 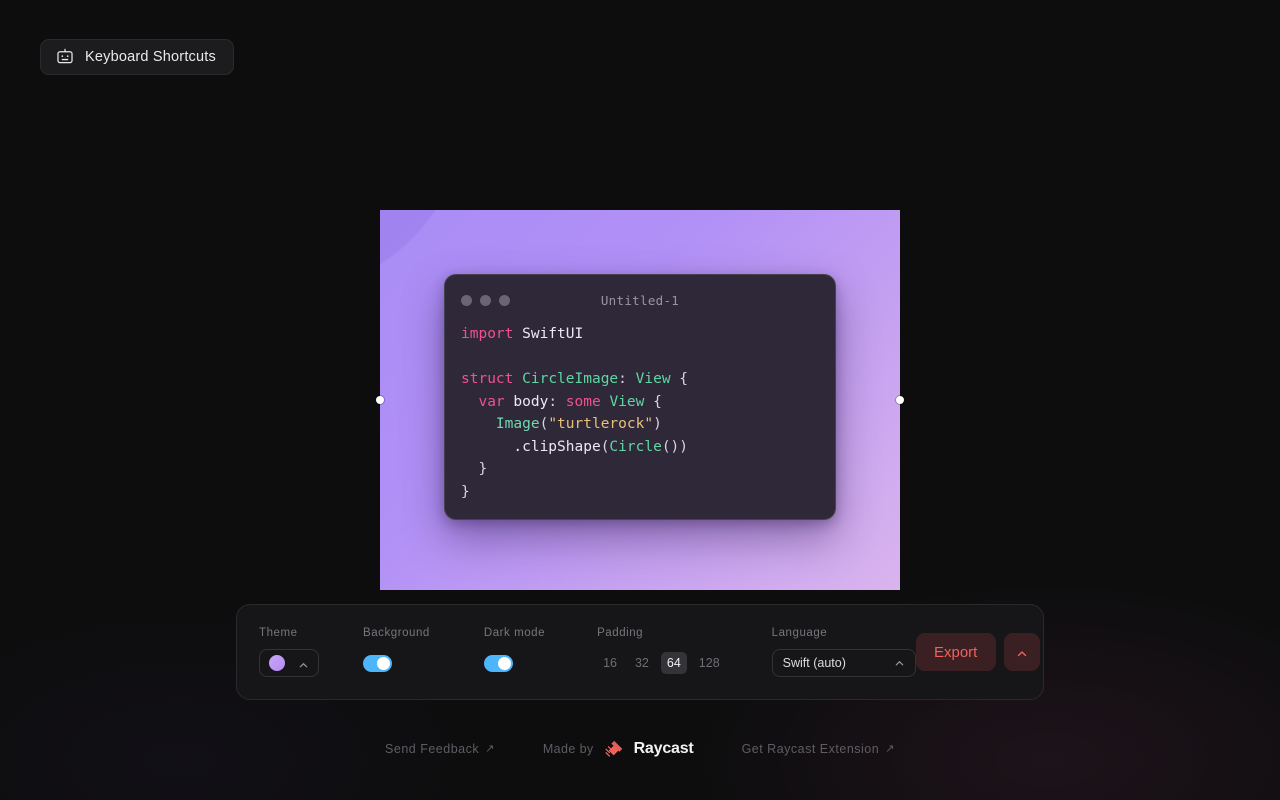 What do you see at coordinates (289, 663) in the screenshot?
I see `theme-selector` at bounding box center [289, 663].